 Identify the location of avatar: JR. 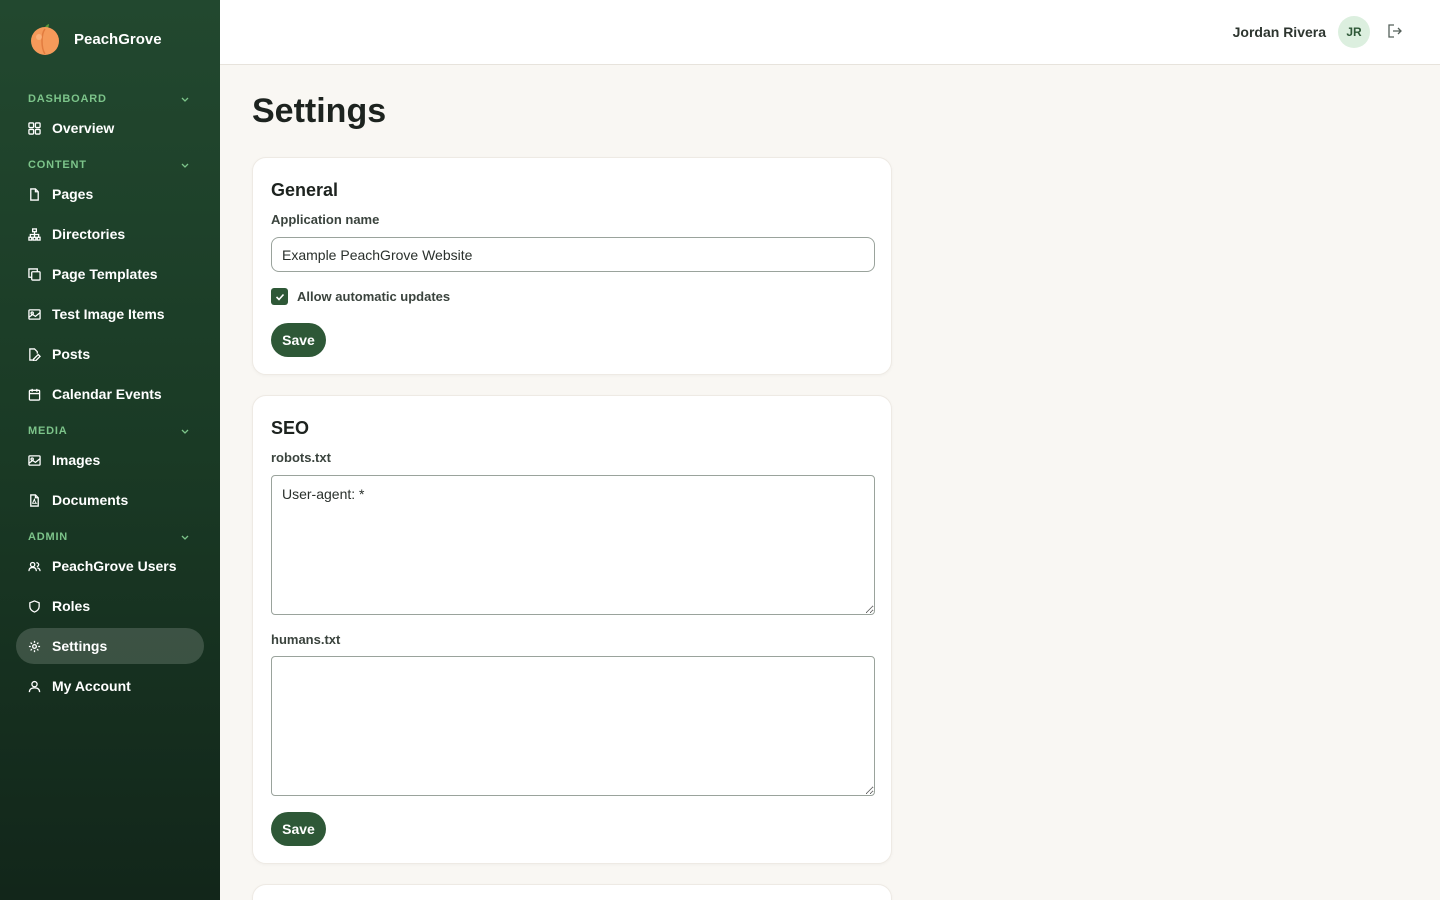
(1354, 32).